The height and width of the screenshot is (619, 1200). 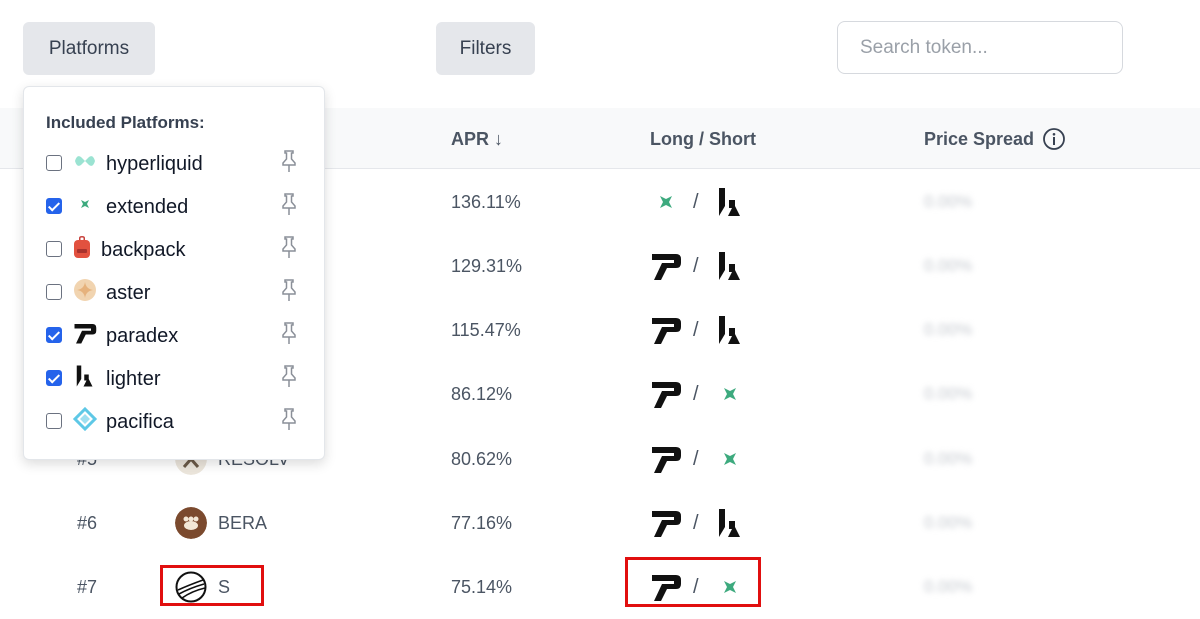 What do you see at coordinates (142, 336) in the screenshot?
I see `platform-name: paradex` at bounding box center [142, 336].